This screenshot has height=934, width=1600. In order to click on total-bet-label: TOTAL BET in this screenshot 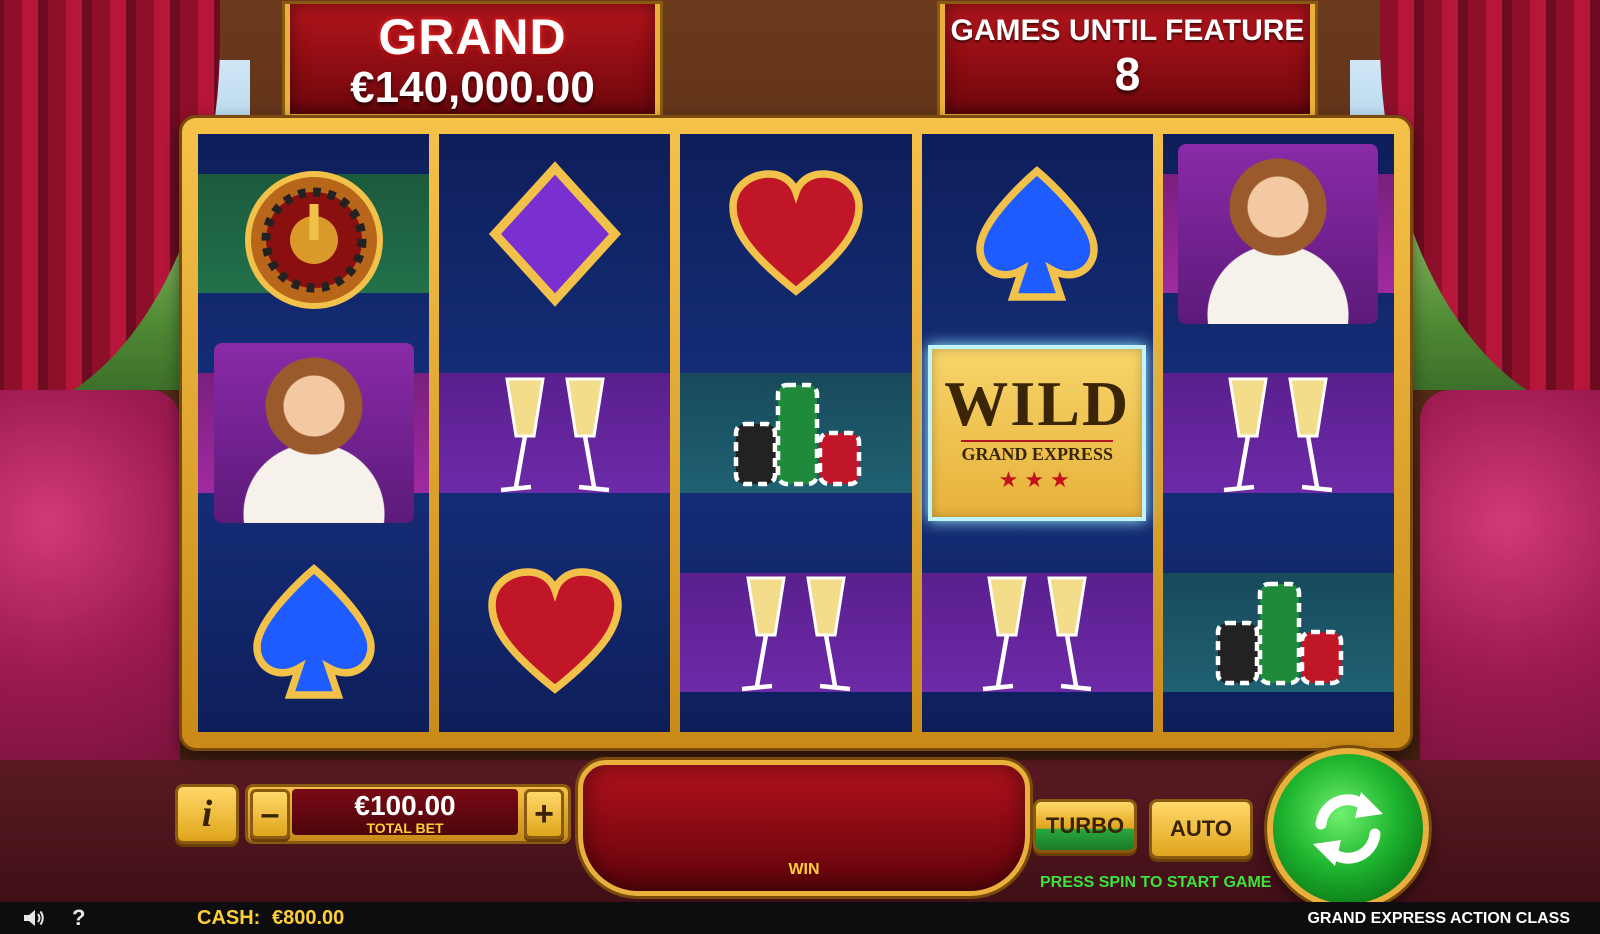, I will do `click(405, 828)`.